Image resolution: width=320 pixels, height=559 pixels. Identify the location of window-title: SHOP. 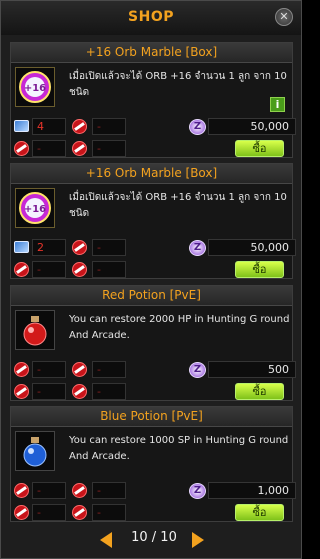
(151, 17).